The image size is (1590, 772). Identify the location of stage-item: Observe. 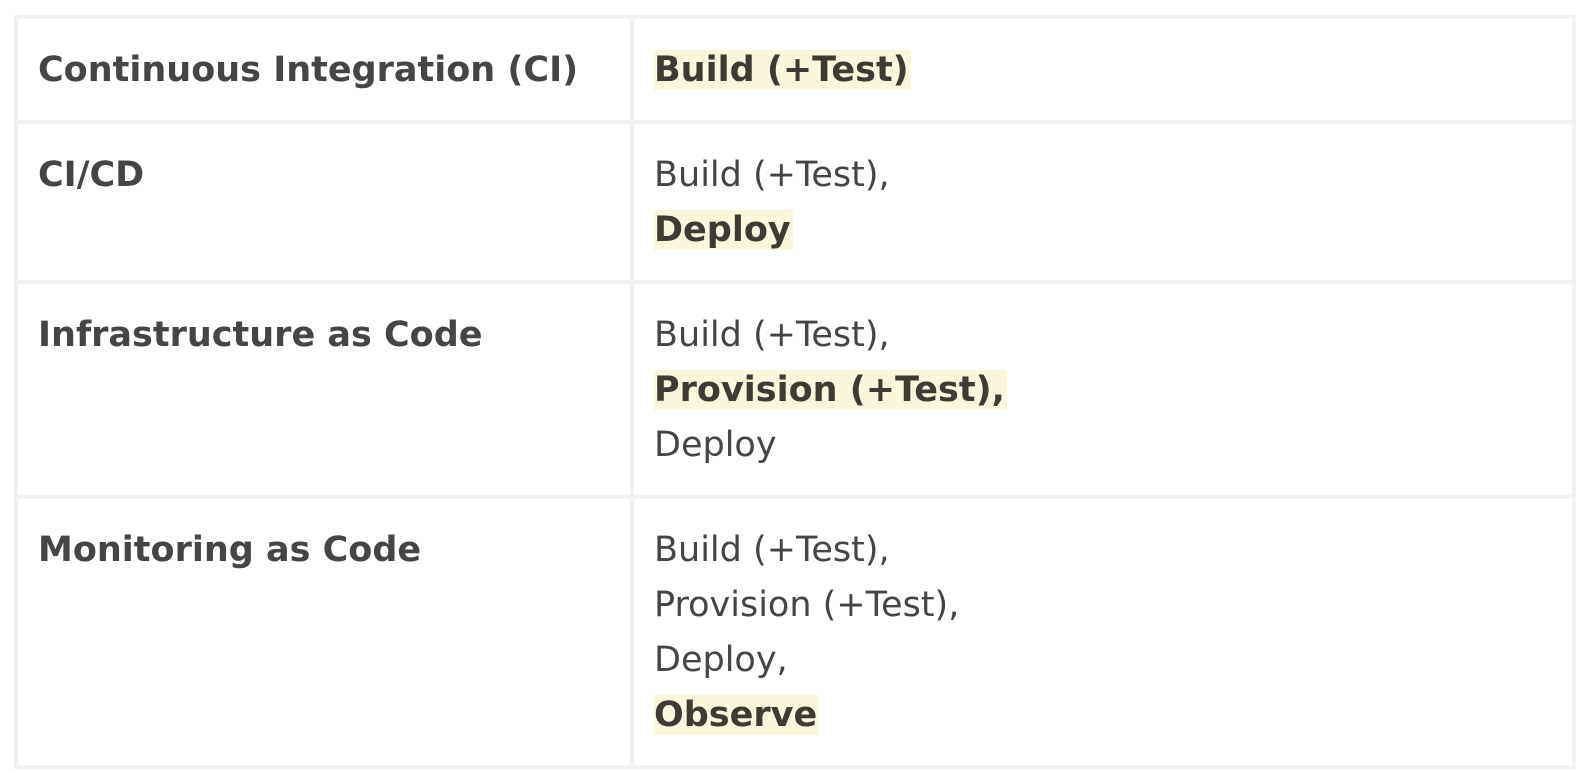
(1103, 715).